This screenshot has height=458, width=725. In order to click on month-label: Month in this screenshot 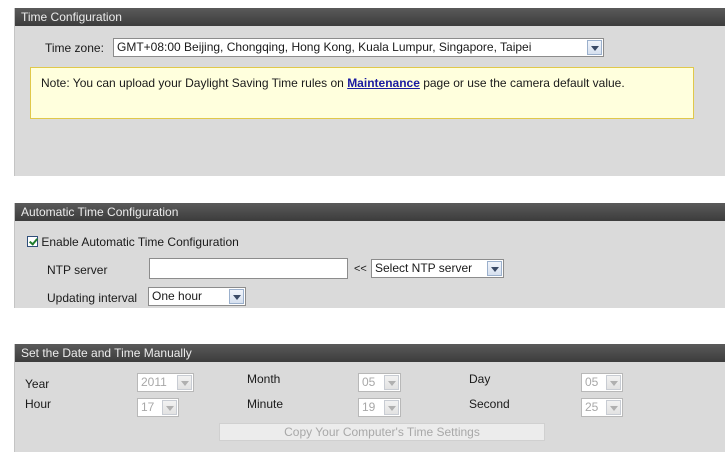, I will do `click(264, 379)`.